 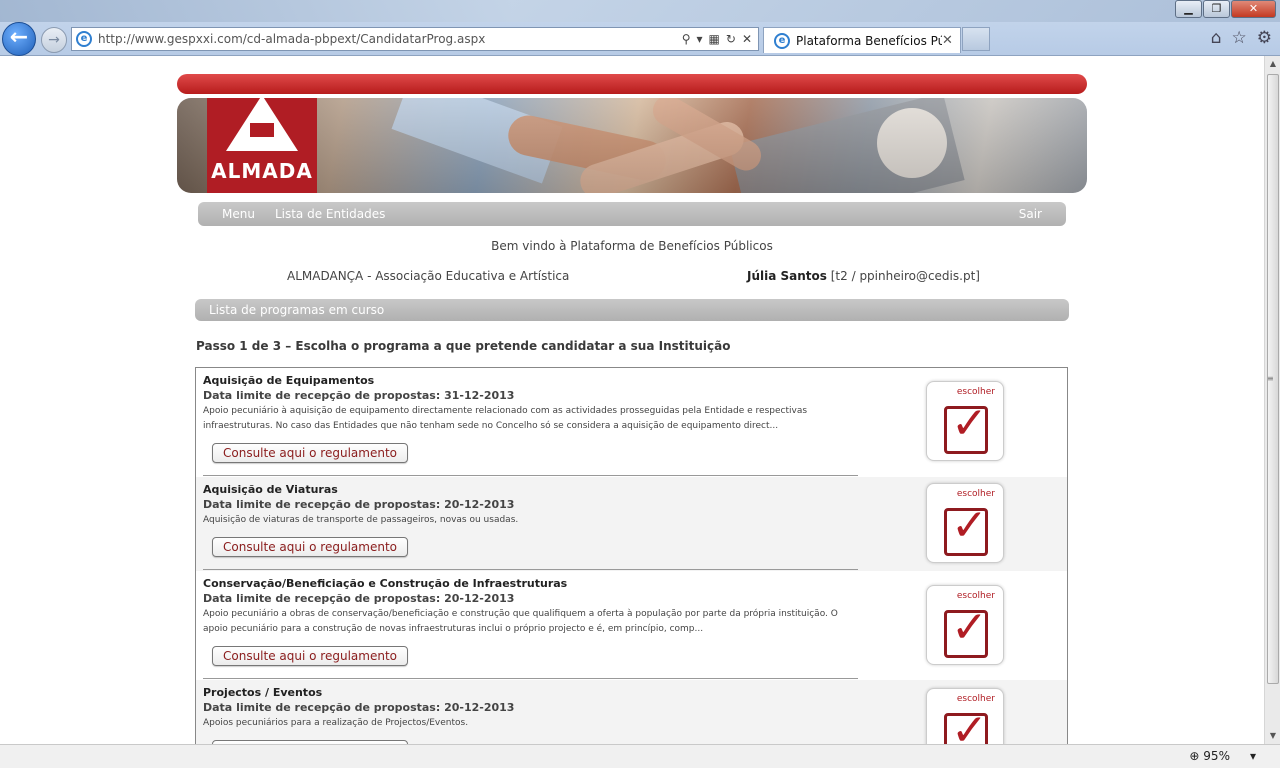 What do you see at coordinates (1270, 378) in the screenshot?
I see `scroll-grip-icon: ≡` at bounding box center [1270, 378].